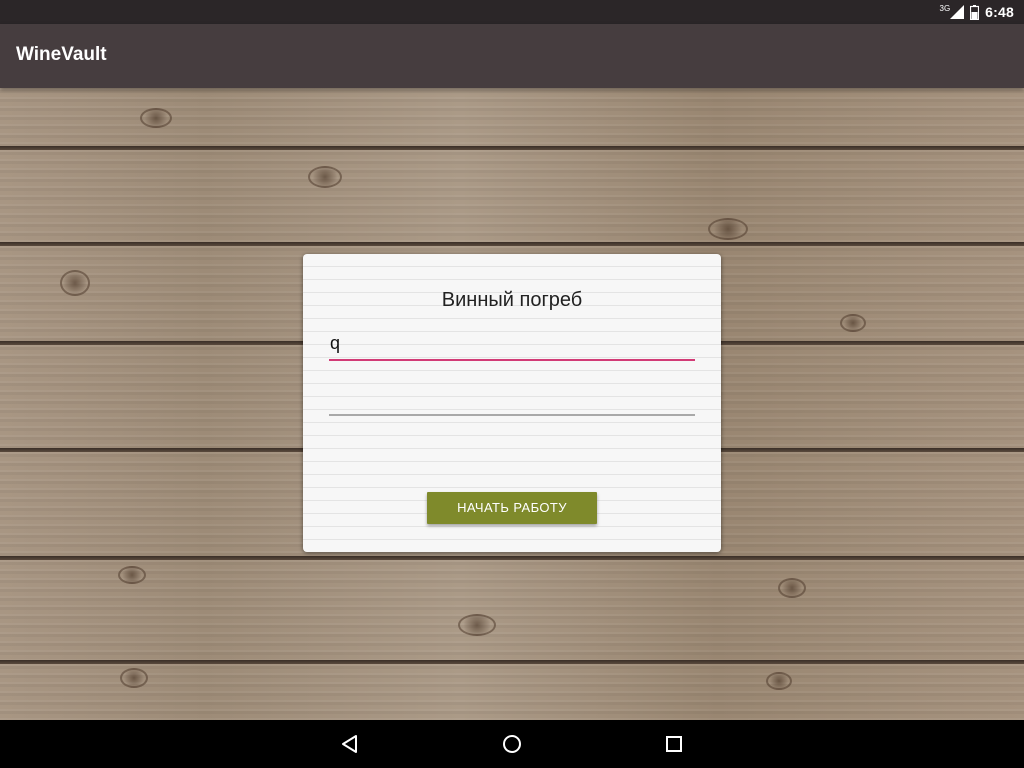 The width and height of the screenshot is (1024, 768). What do you see at coordinates (61, 54) in the screenshot?
I see `app-title: WineVault` at bounding box center [61, 54].